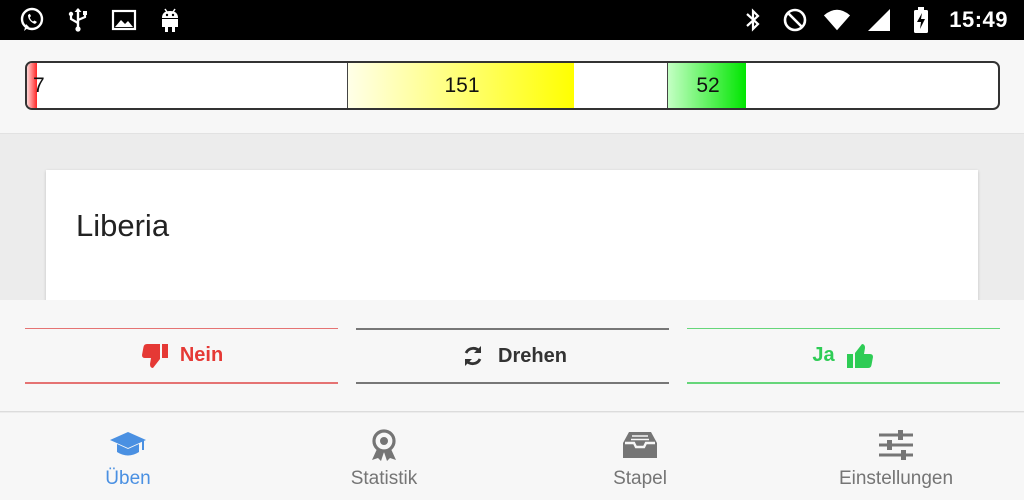 This screenshot has height=500, width=1024. Describe the element at coordinates (124, 20) in the screenshot. I see `image-icon` at that location.